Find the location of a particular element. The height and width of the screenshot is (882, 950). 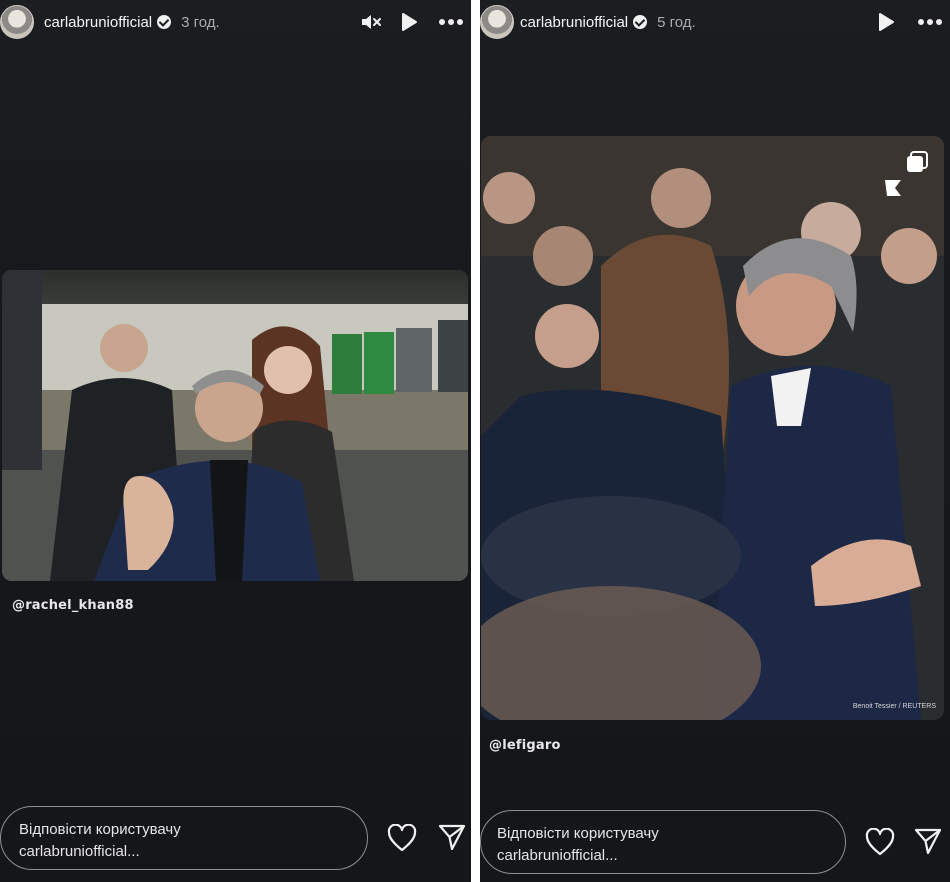

mention-tag: @rachel_khan88 is located at coordinates (73, 605).